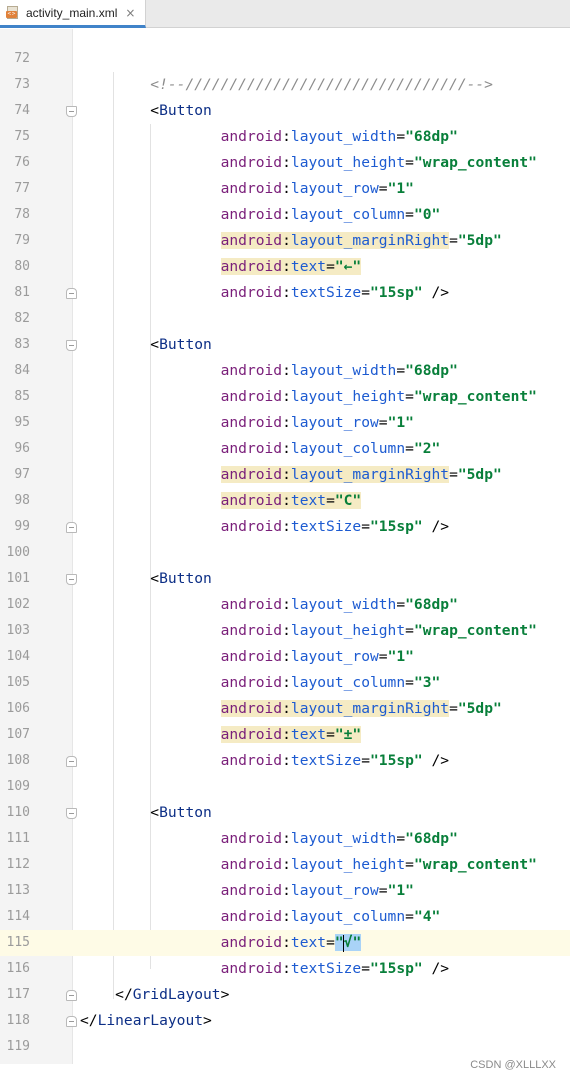 The height and width of the screenshot is (1079, 570). I want to click on code-line: 117 </GridLayout>, so click(285, 995).